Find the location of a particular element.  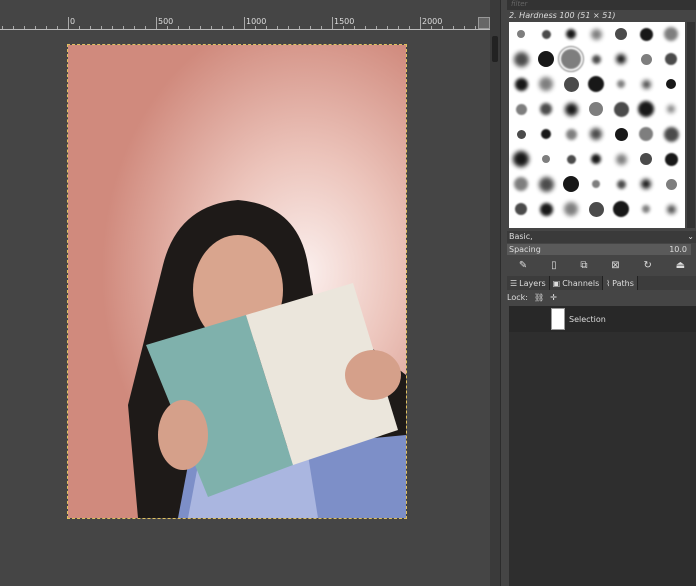

tab-label: Paths is located at coordinates (623, 283).